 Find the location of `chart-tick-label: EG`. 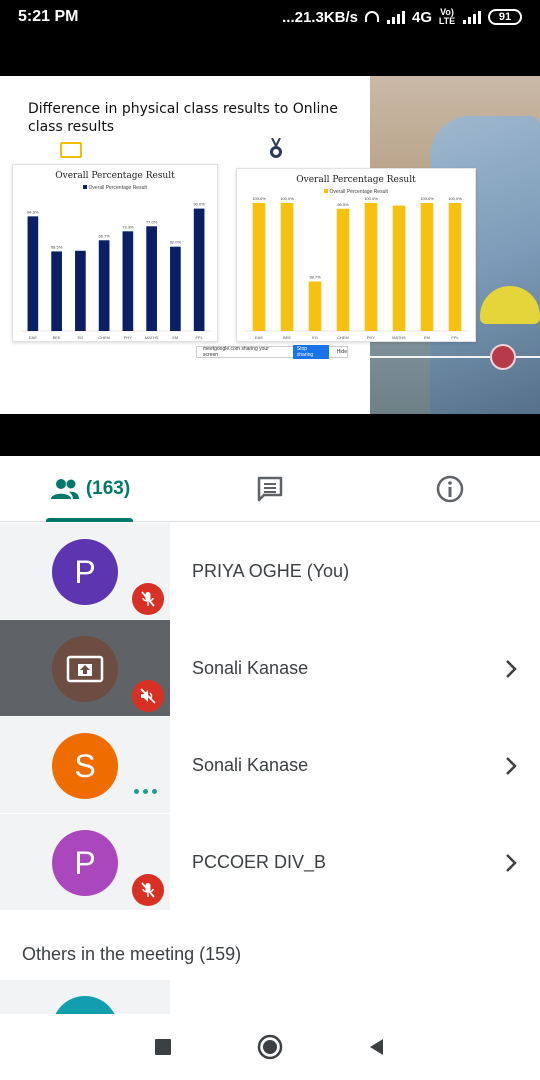

chart-tick-label: EG is located at coordinates (315, 337).